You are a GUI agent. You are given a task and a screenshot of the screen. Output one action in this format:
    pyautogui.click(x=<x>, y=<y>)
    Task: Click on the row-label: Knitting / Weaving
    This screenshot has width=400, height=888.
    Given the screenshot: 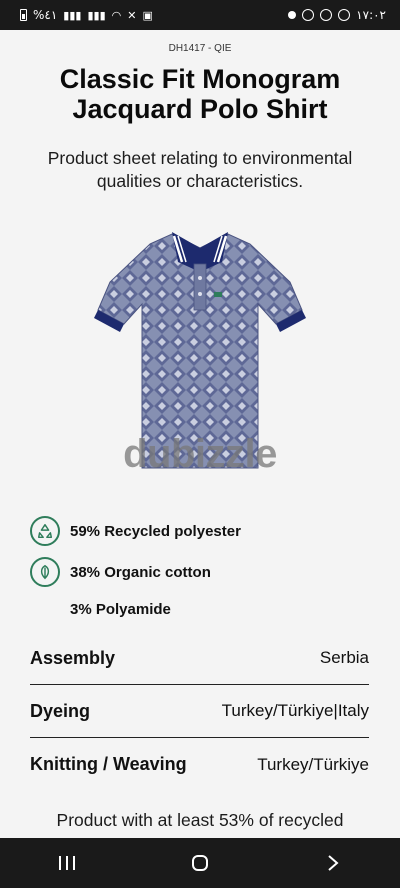 What is the action you would take?
    pyautogui.click(x=108, y=764)
    